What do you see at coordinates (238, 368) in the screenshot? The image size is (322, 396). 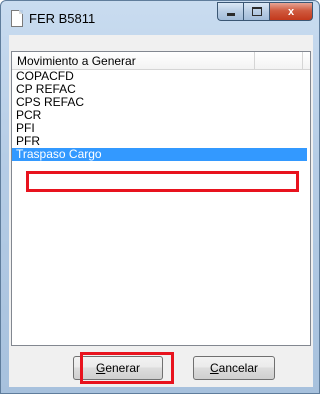 I see `cancelar-label: ancelar` at bounding box center [238, 368].